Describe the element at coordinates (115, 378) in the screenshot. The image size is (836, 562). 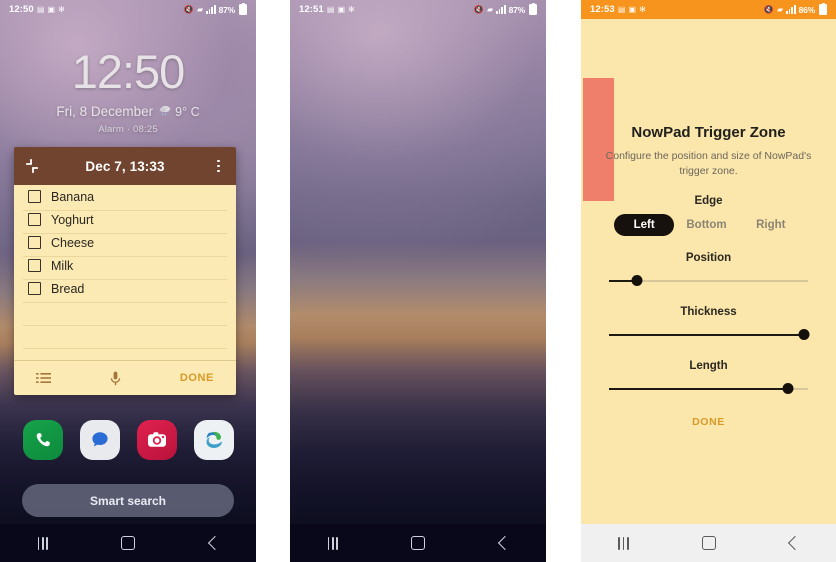
I see `microphone-icon` at that location.